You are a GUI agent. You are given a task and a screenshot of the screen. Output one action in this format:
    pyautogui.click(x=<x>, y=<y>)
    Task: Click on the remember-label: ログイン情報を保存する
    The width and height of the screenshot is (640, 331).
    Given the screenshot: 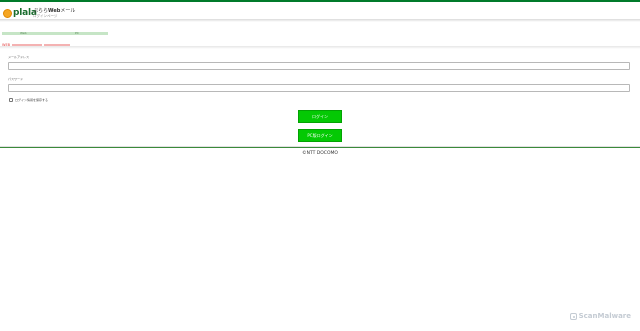 What is the action you would take?
    pyautogui.click(x=32, y=100)
    